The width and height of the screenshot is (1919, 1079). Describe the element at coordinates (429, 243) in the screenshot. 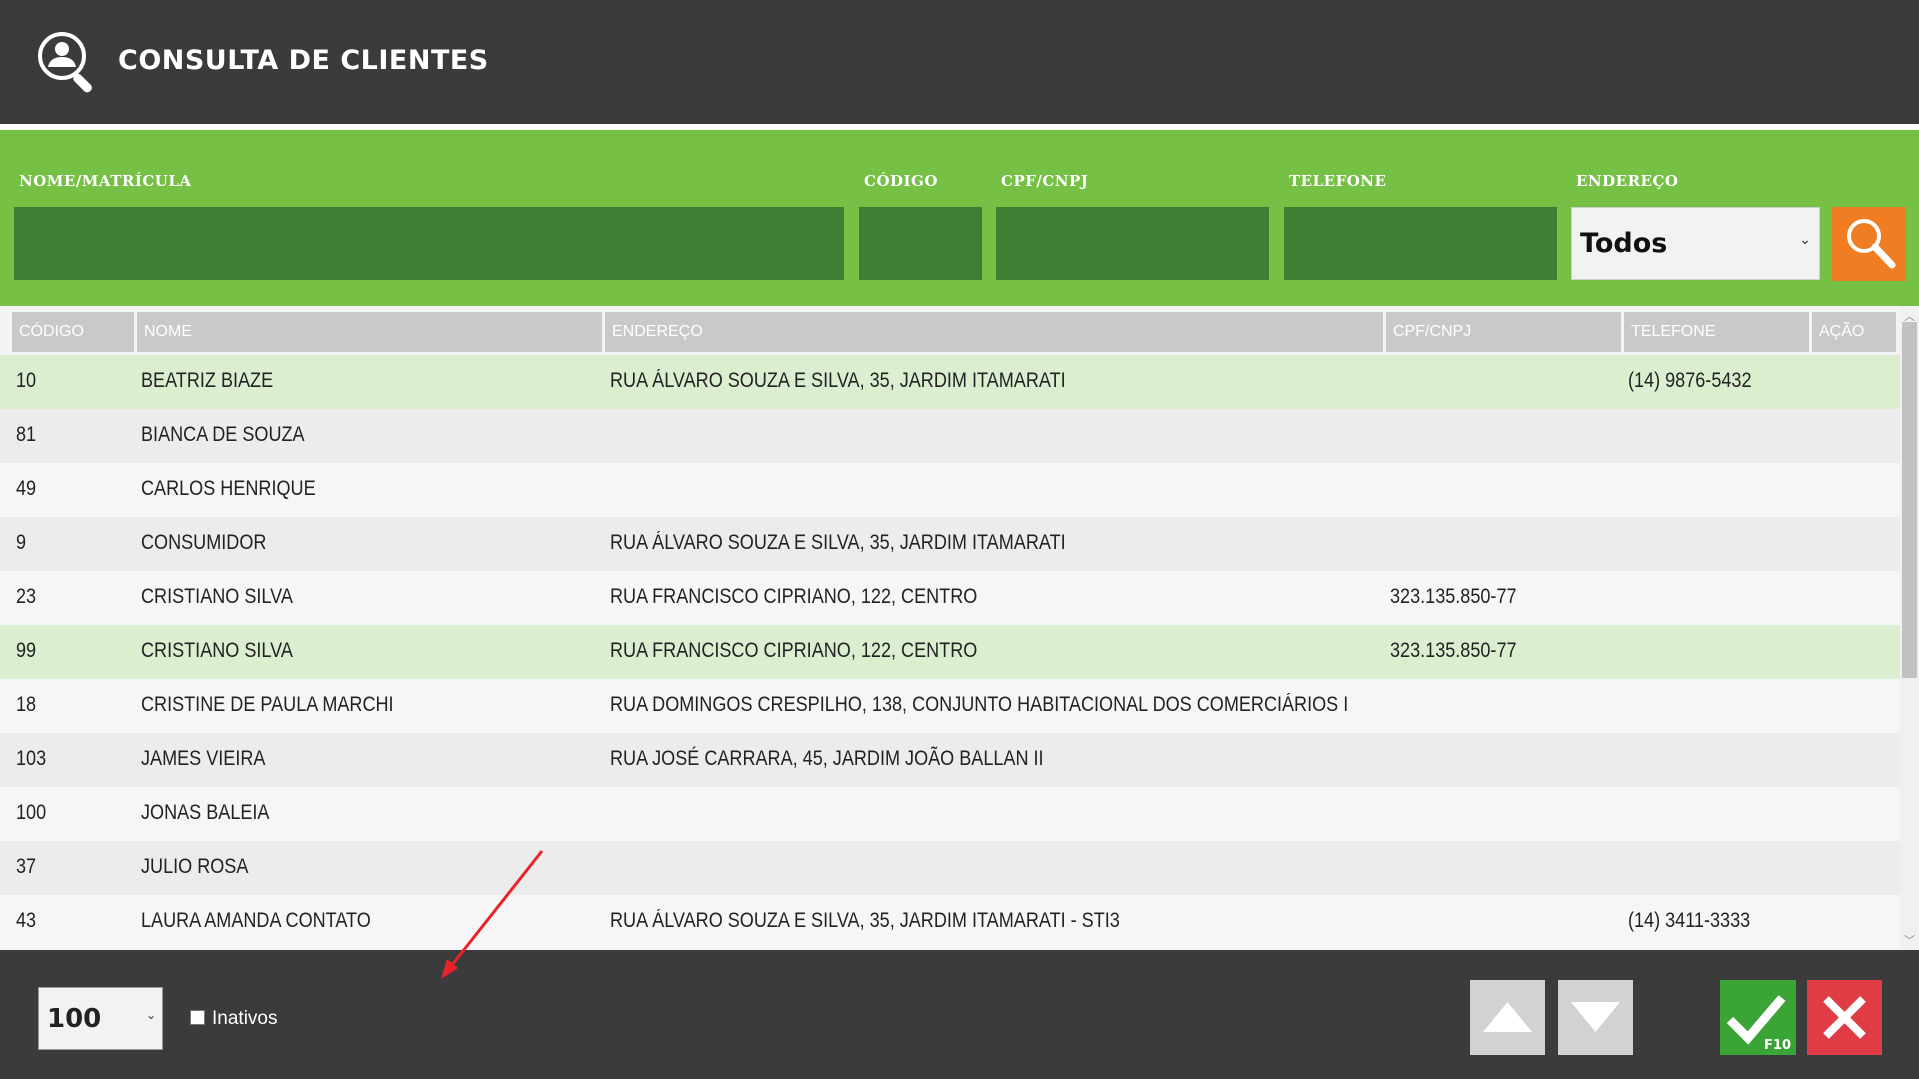

I see `nome-input` at that location.